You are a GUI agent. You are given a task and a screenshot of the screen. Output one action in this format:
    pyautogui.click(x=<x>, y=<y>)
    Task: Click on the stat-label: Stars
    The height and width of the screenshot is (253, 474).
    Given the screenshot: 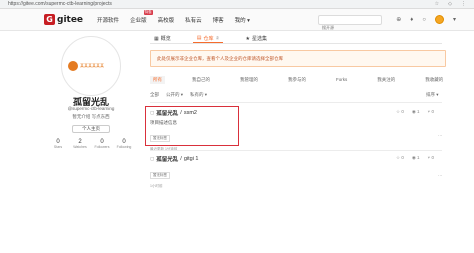 What is the action you would take?
    pyautogui.click(x=58, y=147)
    